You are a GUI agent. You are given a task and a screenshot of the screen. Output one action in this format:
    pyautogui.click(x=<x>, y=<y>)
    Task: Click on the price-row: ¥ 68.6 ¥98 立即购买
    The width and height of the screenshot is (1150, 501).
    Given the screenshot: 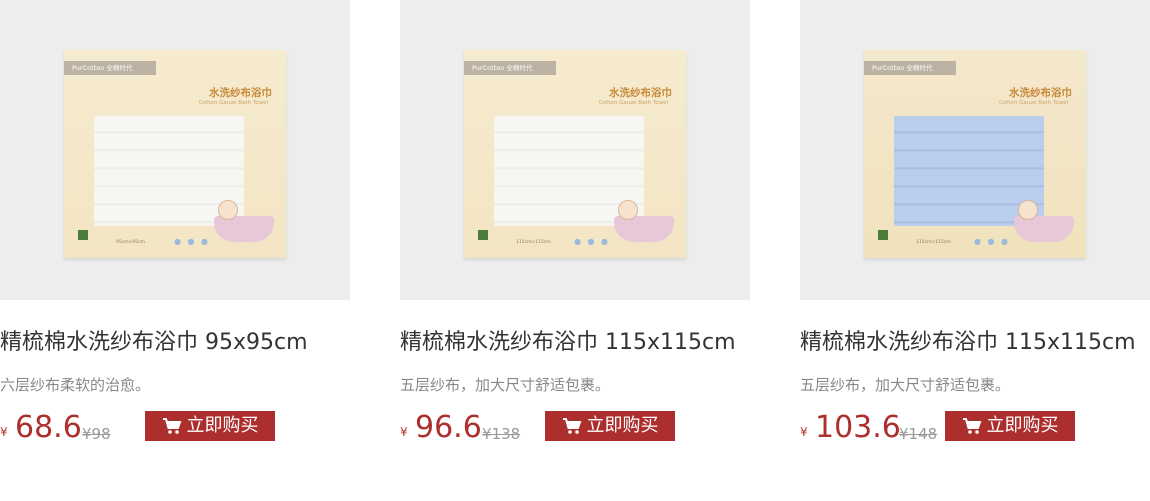 What is the action you would take?
    pyautogui.click(x=175, y=427)
    